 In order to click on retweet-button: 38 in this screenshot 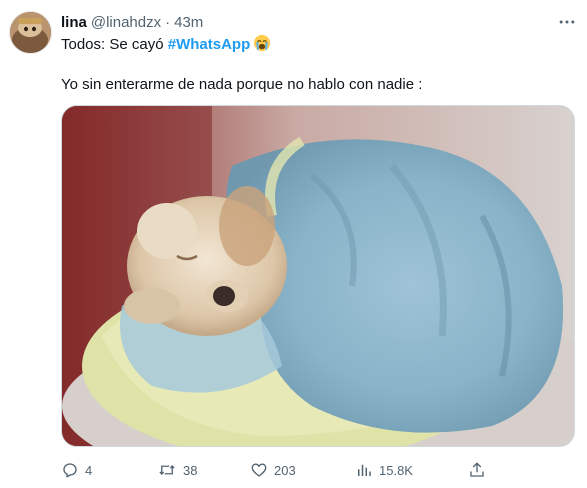, I will do `click(177, 470)`.